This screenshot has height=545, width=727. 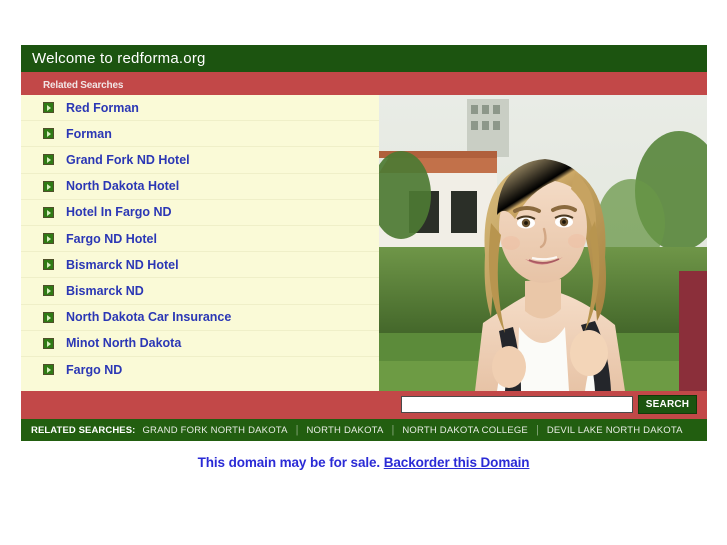 What do you see at coordinates (149, 317) in the screenshot?
I see `list-item-label: North Dakota Car Insurance` at bounding box center [149, 317].